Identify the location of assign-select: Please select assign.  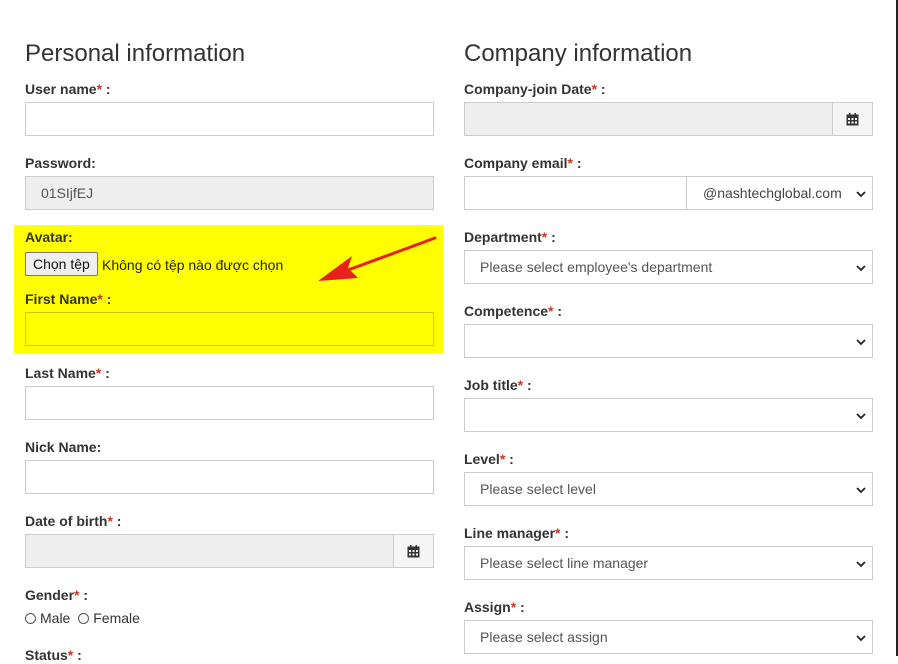
(668, 637).